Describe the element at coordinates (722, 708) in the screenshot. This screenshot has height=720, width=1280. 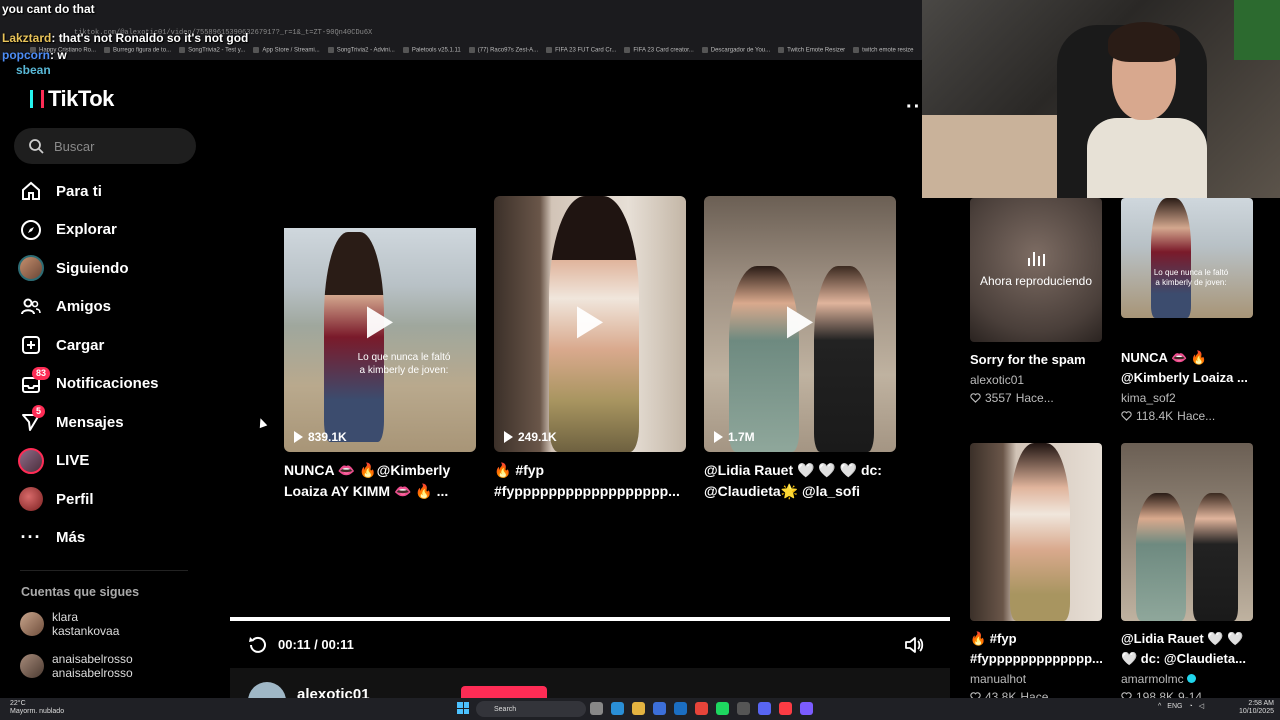
I see `spotify-icon` at that location.